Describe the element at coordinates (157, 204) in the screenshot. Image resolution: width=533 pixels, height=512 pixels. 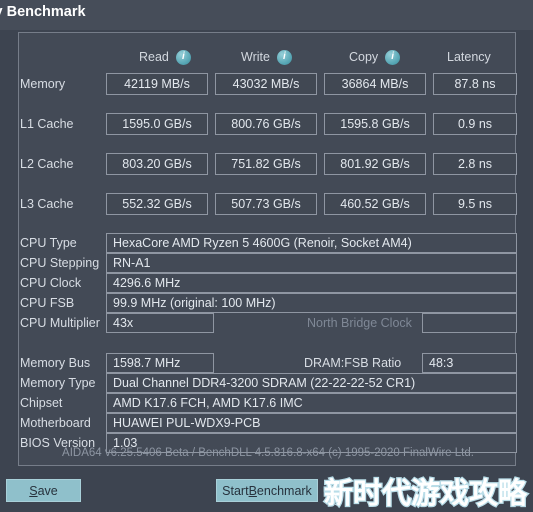
I see `l3-read-value: 552.32 GB/s` at that location.